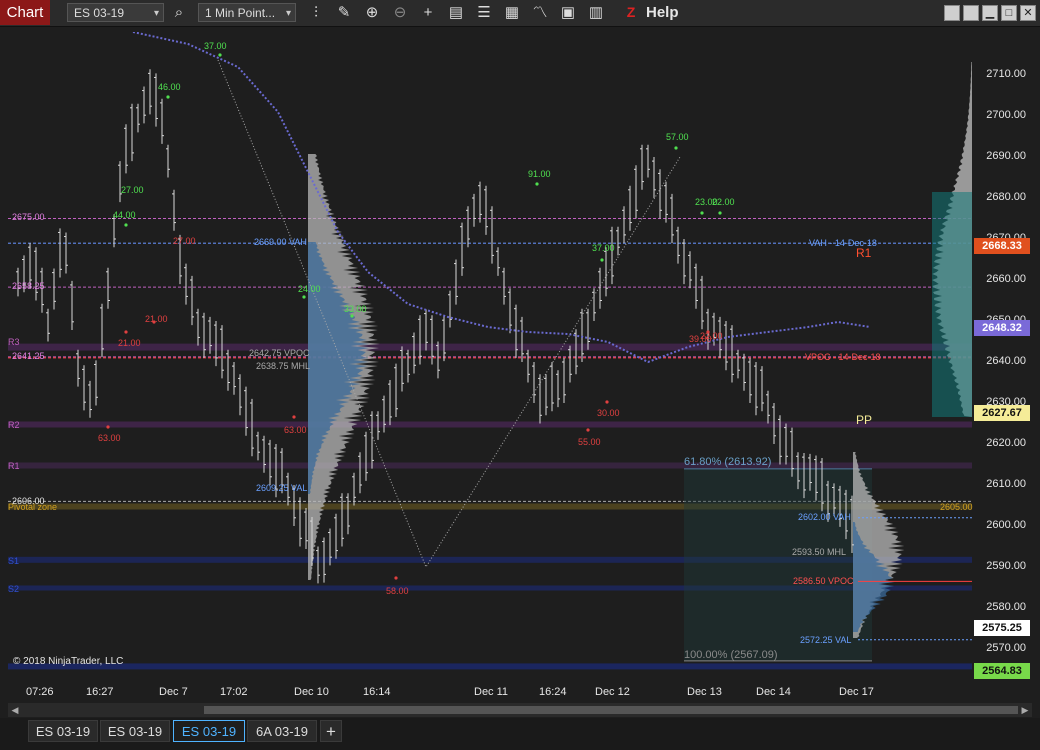 The width and height of the screenshot is (1040, 750). Describe the element at coordinates (1006, 279) in the screenshot. I see `price-tick-label: 2660.00` at that location.